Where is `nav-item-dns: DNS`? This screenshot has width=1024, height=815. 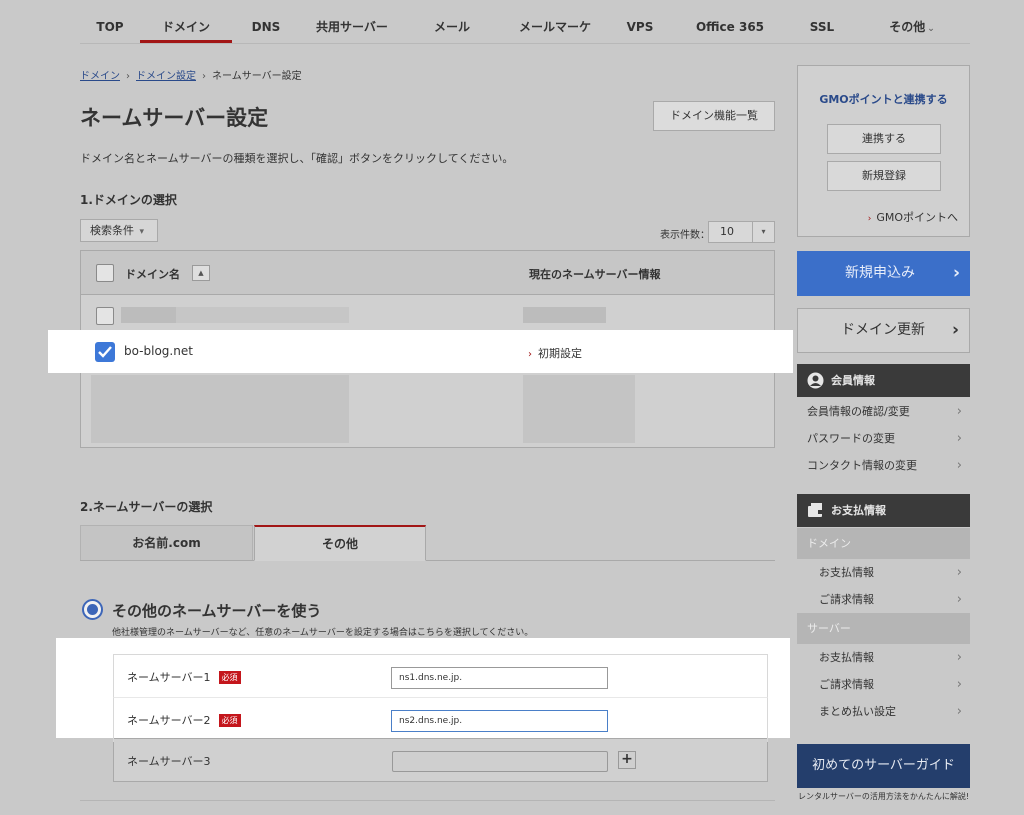 nav-item-dns: DNS is located at coordinates (266, 26).